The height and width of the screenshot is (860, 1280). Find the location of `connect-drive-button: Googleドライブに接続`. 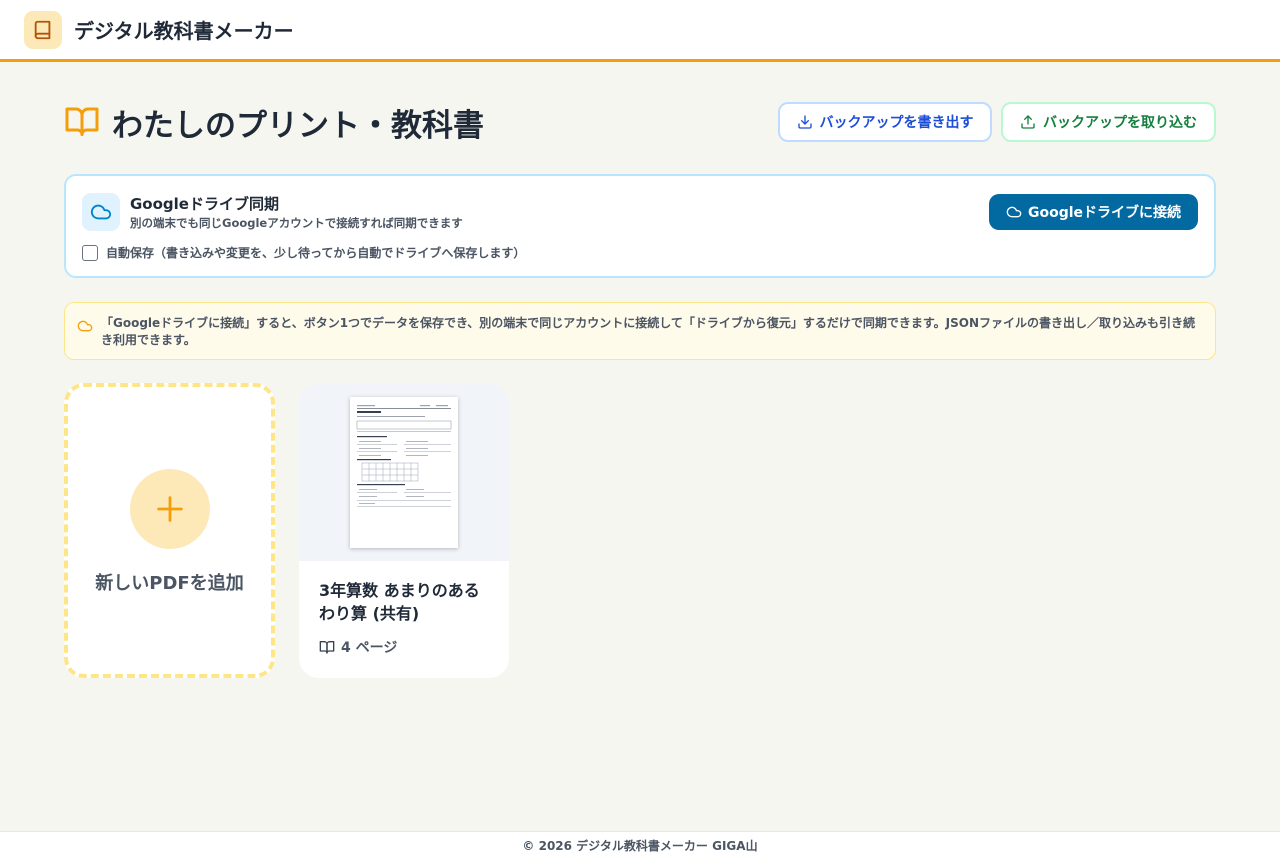

connect-drive-button: Googleドライブに接続 is located at coordinates (1093, 212).